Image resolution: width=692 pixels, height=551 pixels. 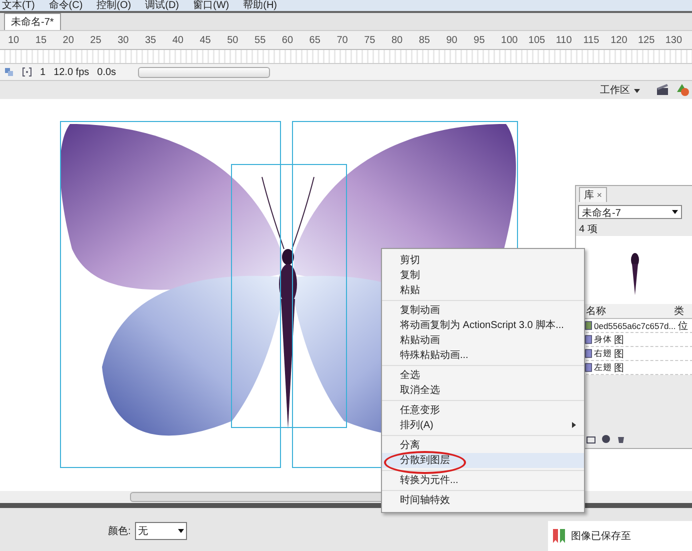 What do you see at coordinates (591, 40) in the screenshot?
I see `frame-number: 115` at bounding box center [591, 40].